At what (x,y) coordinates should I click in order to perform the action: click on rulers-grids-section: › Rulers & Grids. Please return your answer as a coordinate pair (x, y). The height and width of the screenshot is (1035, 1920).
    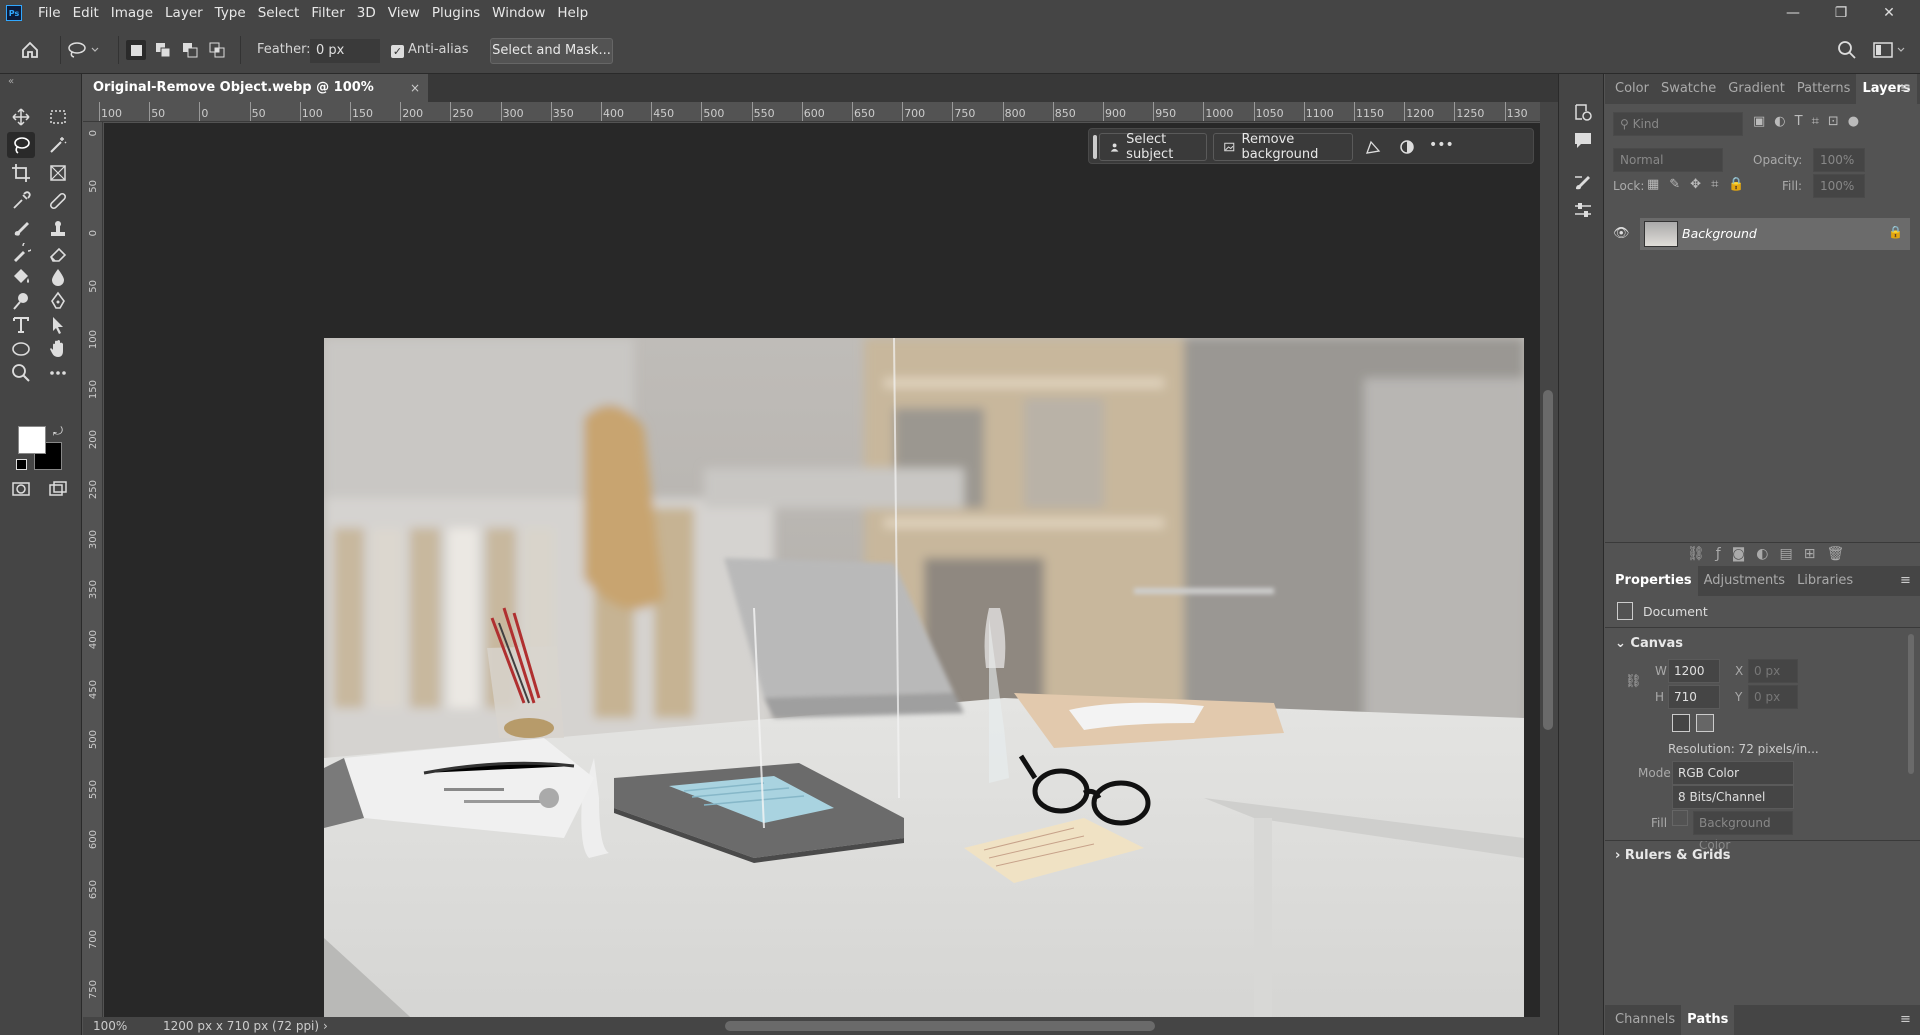
    Looking at the image, I should click on (1762, 855).